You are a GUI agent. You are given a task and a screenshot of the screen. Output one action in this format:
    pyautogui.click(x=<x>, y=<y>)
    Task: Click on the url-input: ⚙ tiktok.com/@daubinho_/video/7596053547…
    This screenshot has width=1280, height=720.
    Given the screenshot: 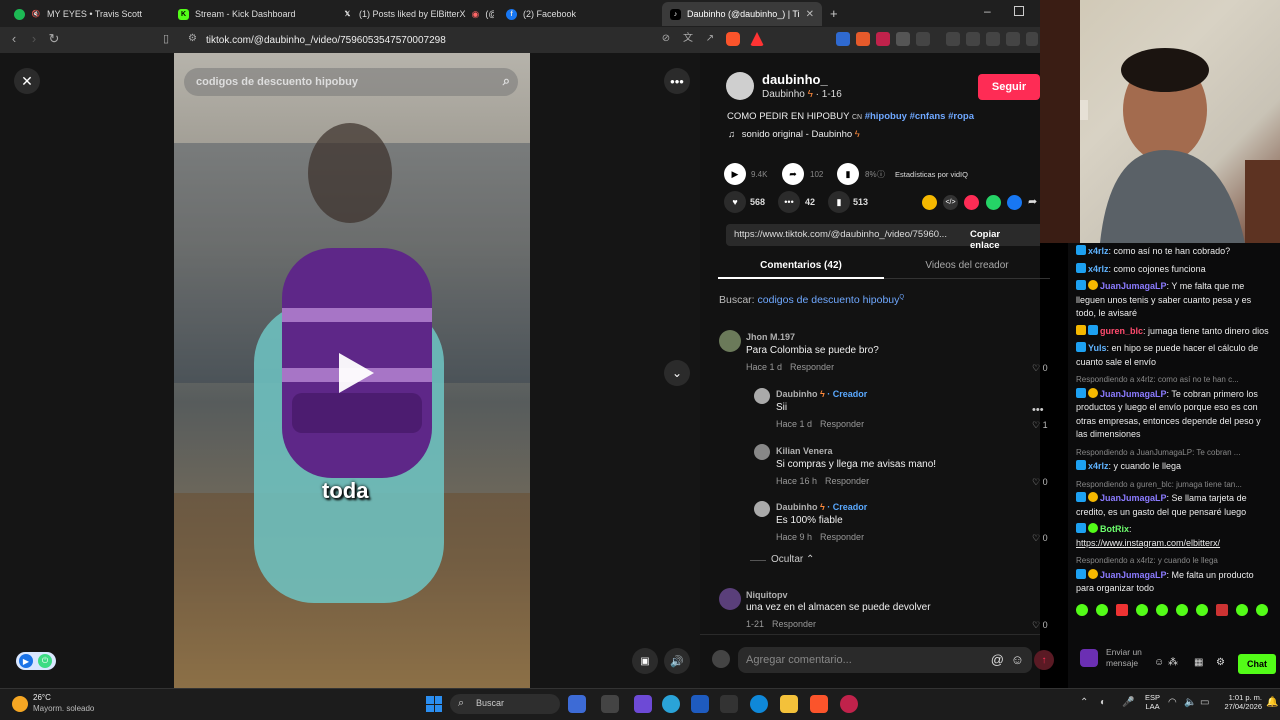 What is the action you would take?
    pyautogui.click(x=415, y=40)
    